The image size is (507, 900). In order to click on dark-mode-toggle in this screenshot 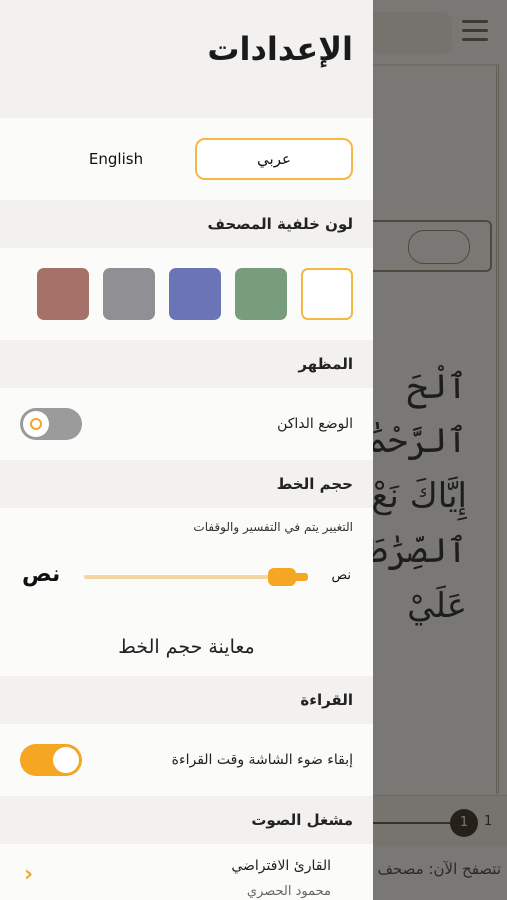, I will do `click(51, 424)`.